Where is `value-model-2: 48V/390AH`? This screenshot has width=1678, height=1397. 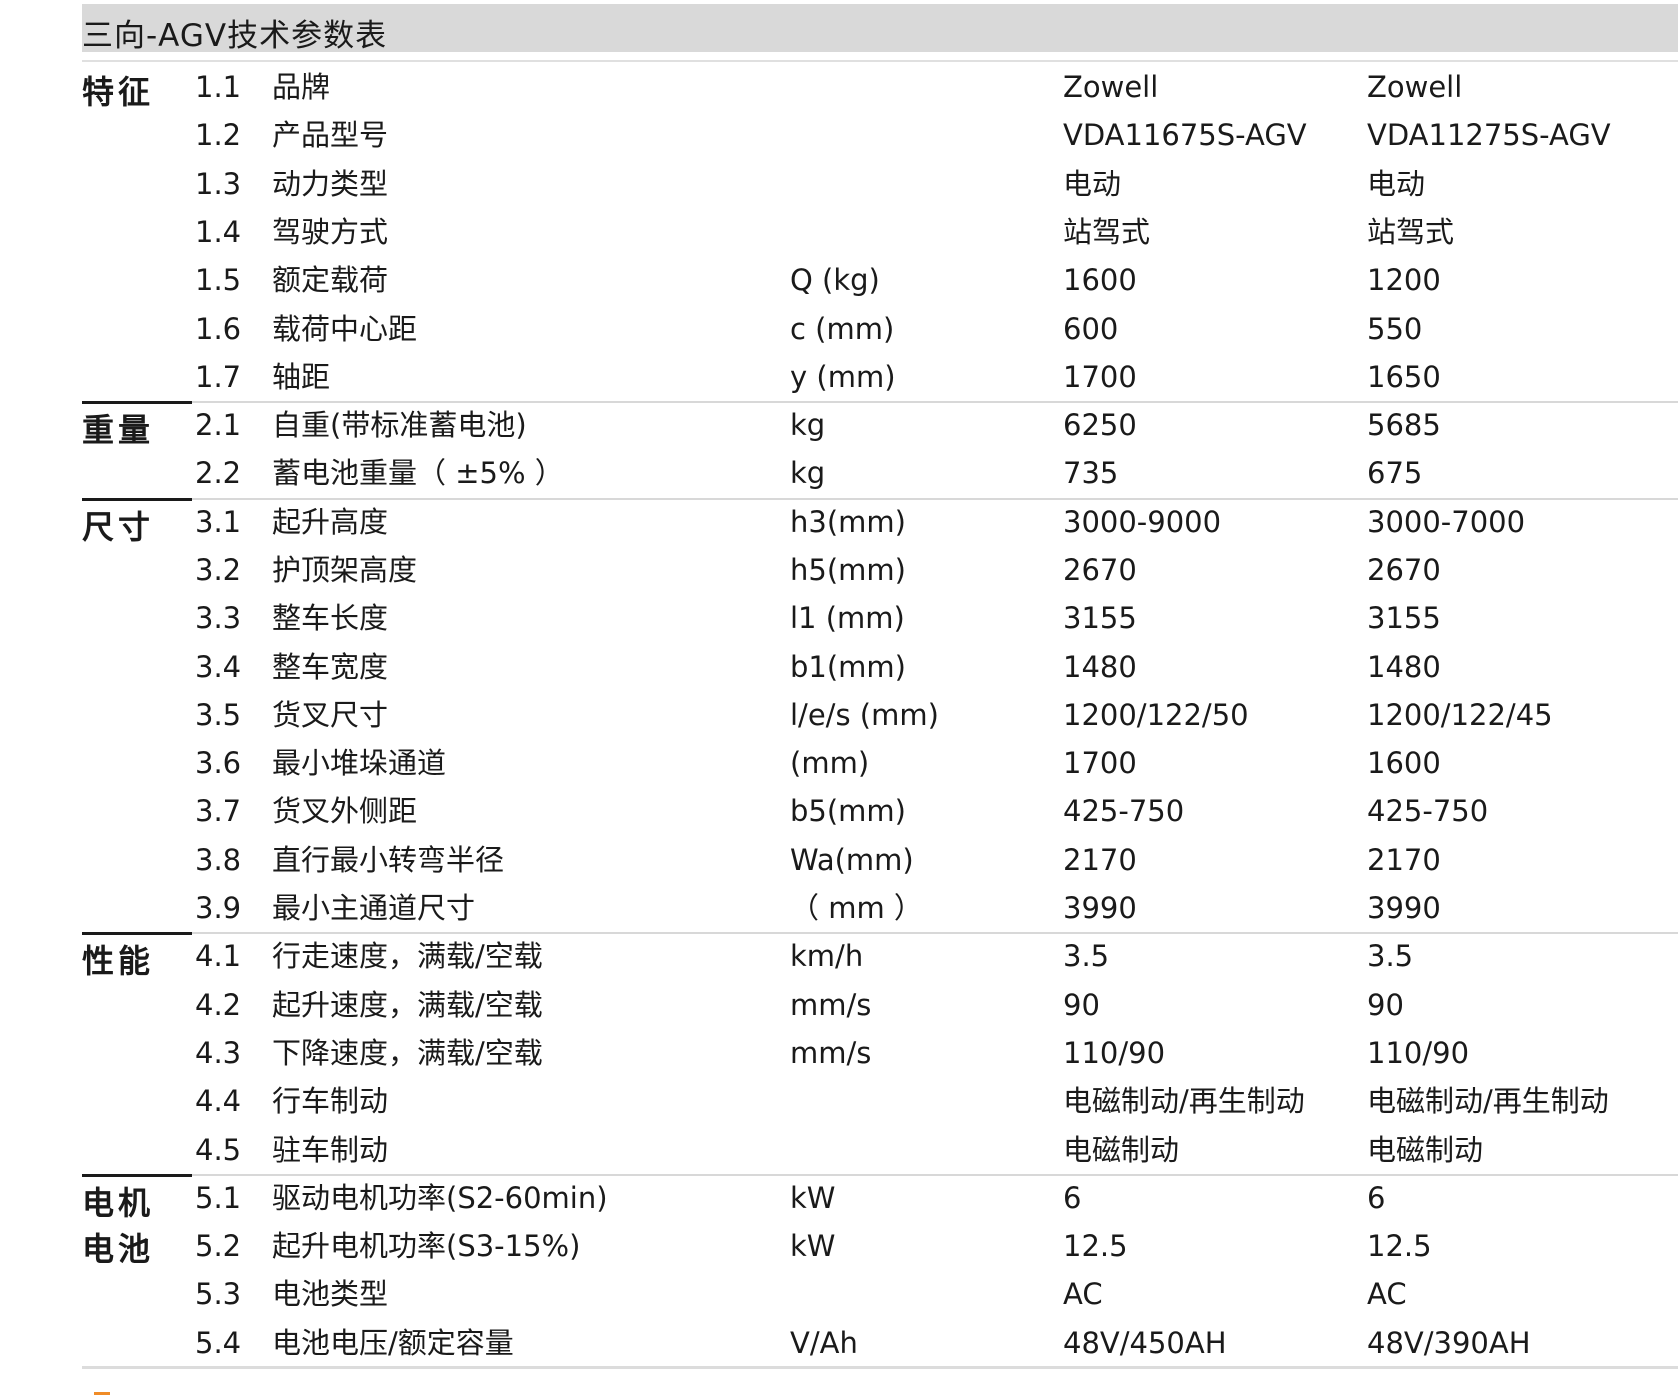 value-model-2: 48V/390AH is located at coordinates (1449, 1342).